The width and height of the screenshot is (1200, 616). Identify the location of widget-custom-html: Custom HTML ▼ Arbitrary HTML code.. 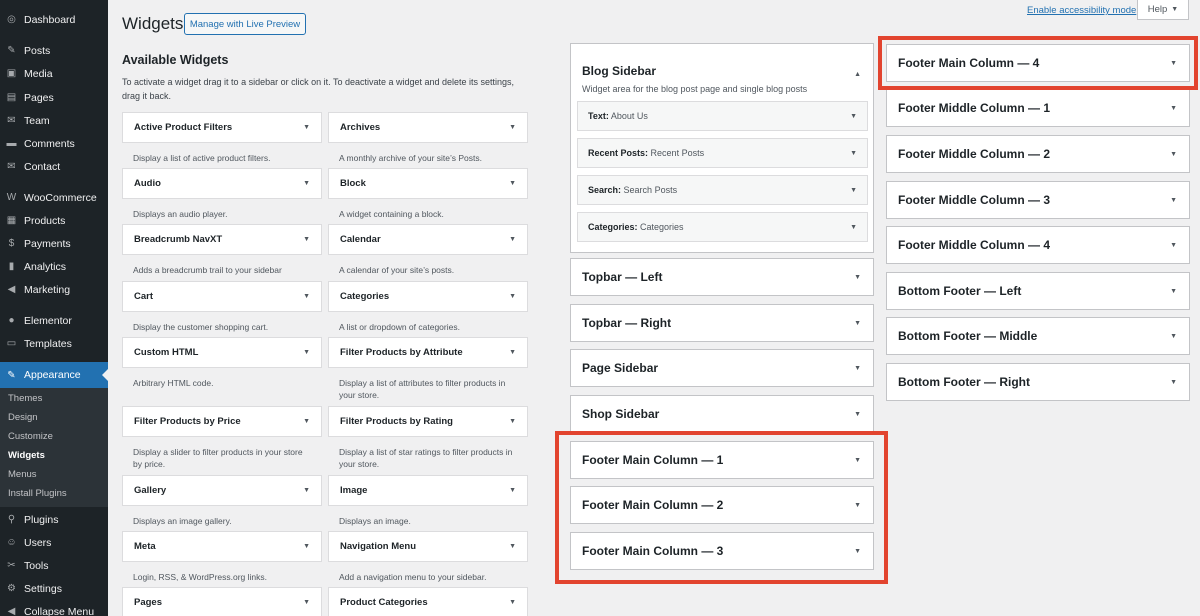
(222, 363).